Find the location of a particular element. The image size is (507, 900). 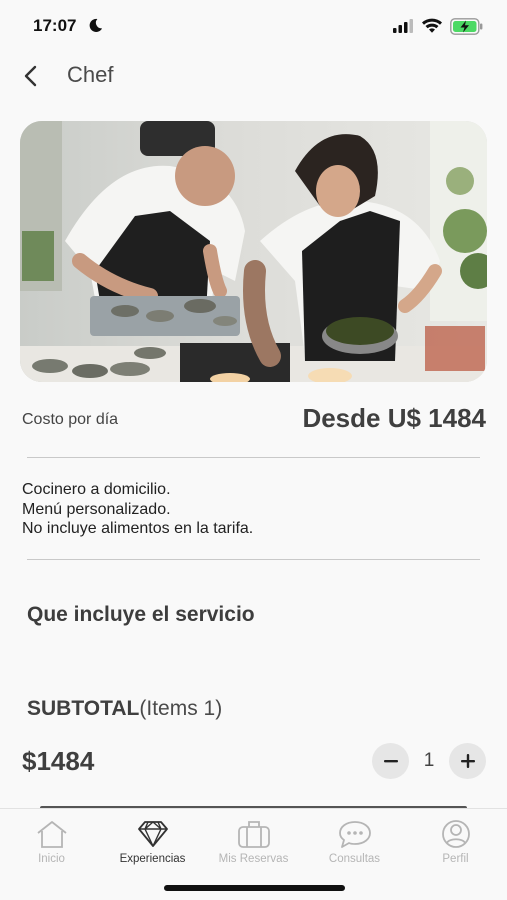

subtotal-items-count: (Items 1) is located at coordinates (181, 708).